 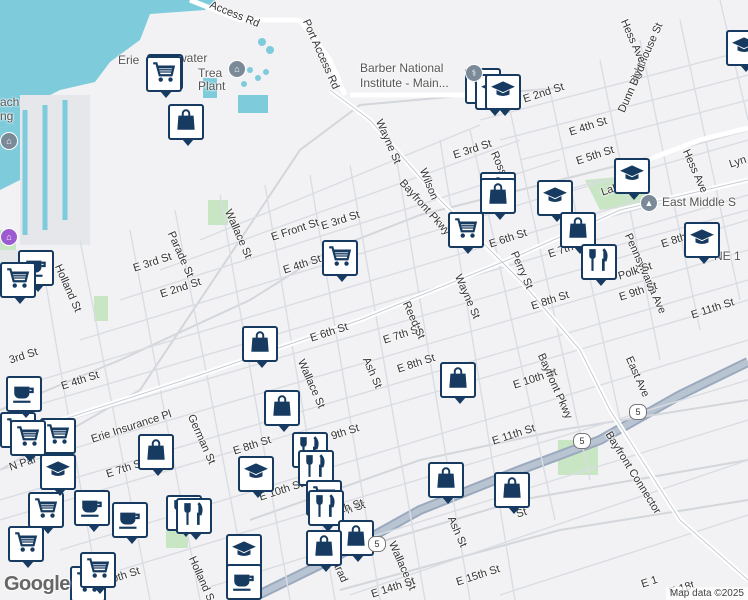 I want to click on poi-label: ach, so click(x=10, y=102).